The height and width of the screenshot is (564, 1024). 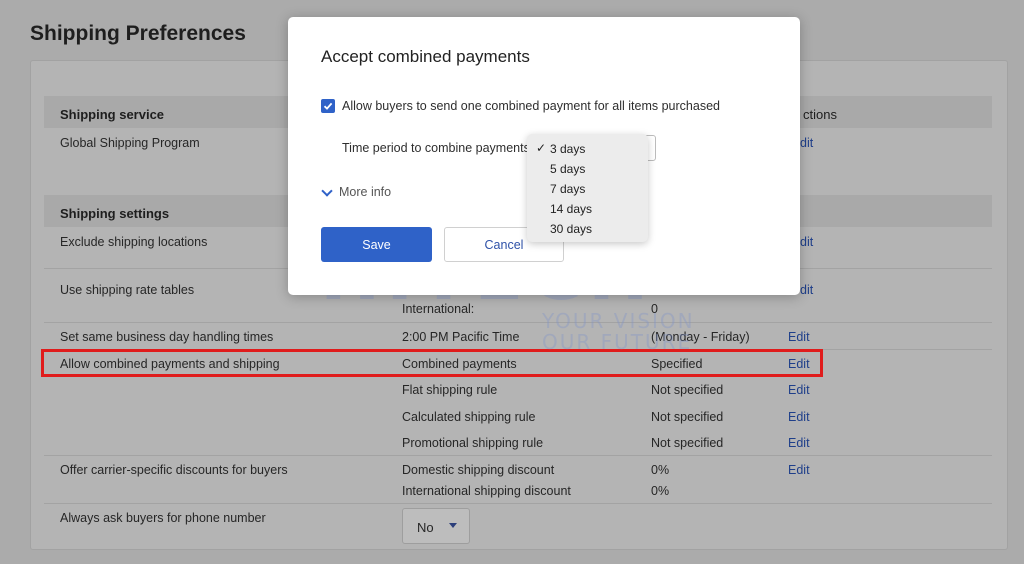 I want to click on edit-link-flat-rule: Edit, so click(x=799, y=390).